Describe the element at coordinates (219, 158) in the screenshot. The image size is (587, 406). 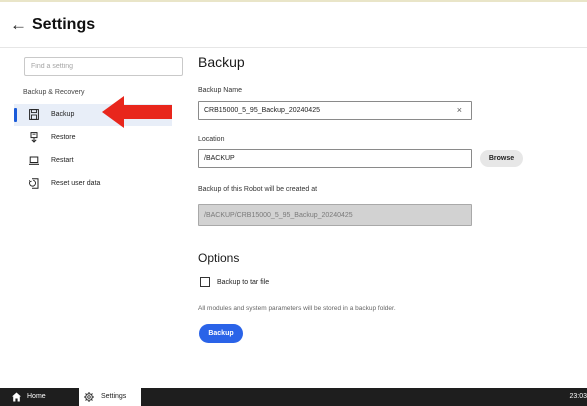
I see `location-value: /BACKUP` at that location.